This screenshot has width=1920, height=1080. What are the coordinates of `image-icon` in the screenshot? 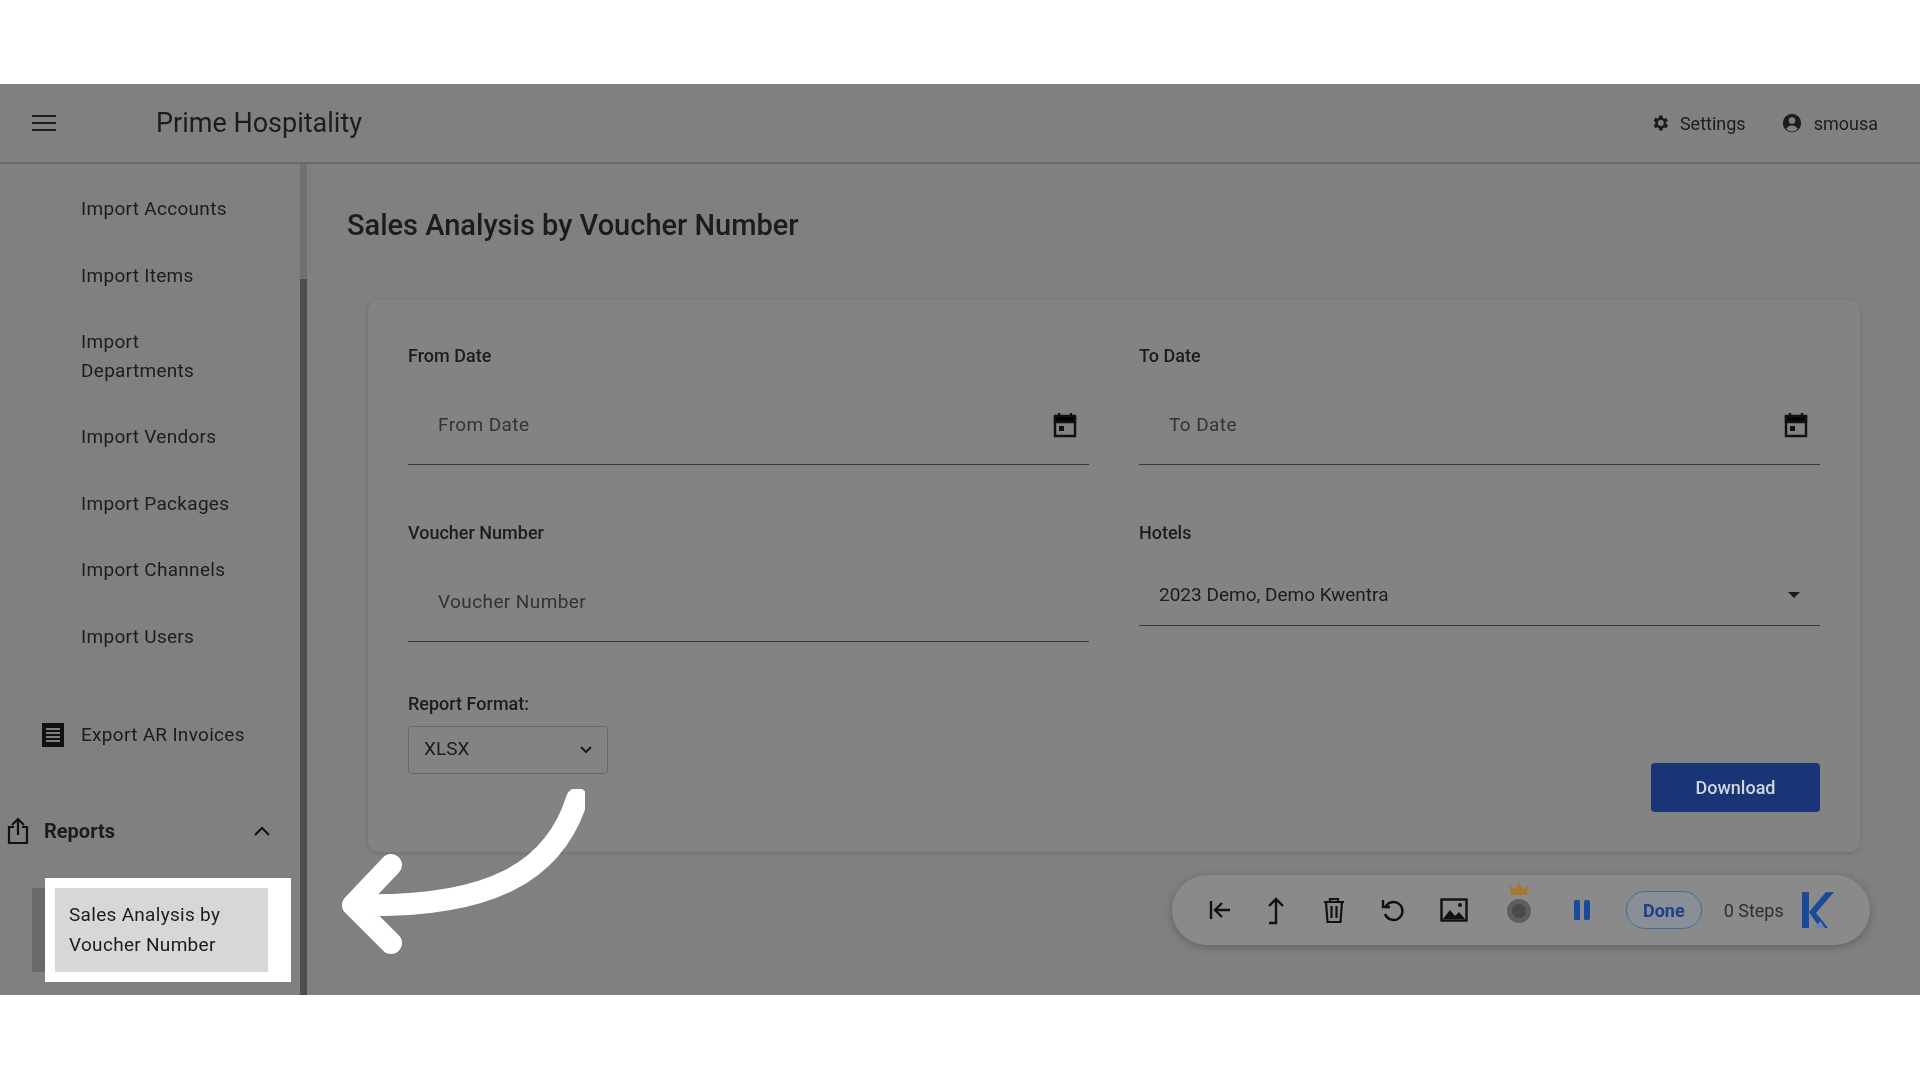 It's located at (1454, 910).